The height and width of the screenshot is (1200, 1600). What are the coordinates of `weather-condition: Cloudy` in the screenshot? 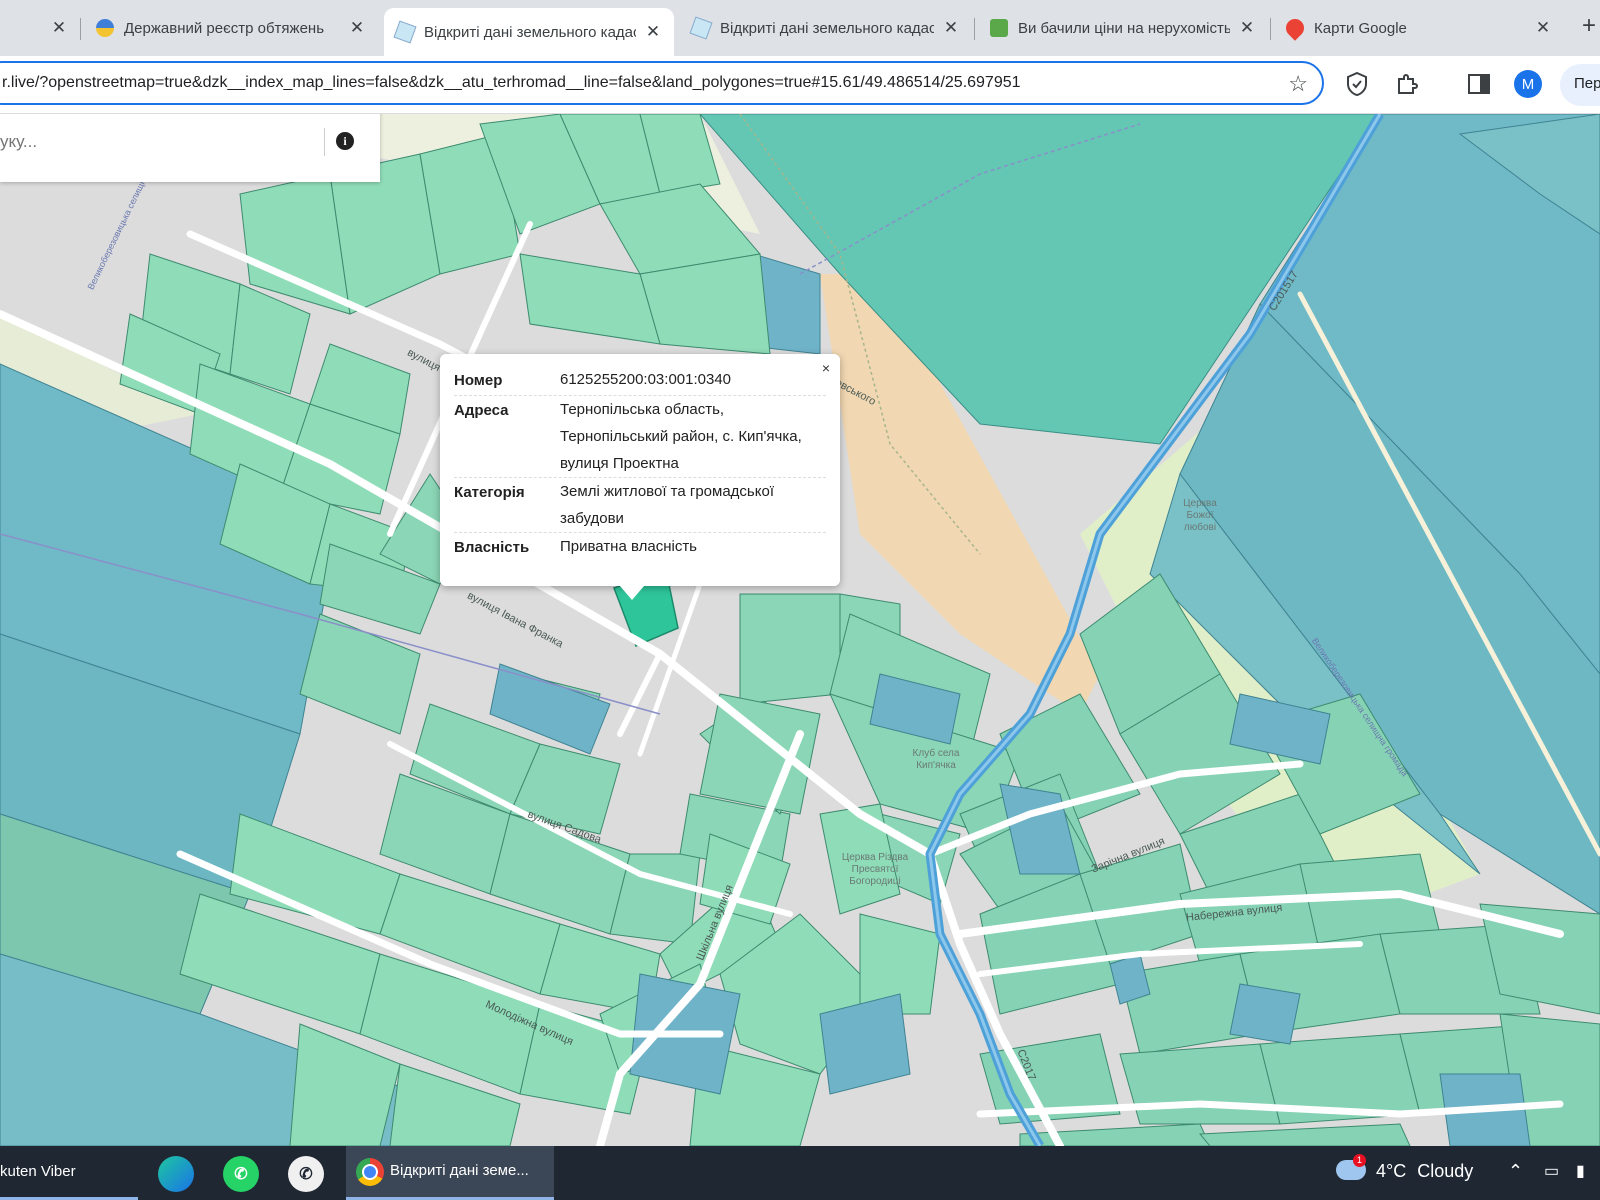 It's located at (1445, 1171).